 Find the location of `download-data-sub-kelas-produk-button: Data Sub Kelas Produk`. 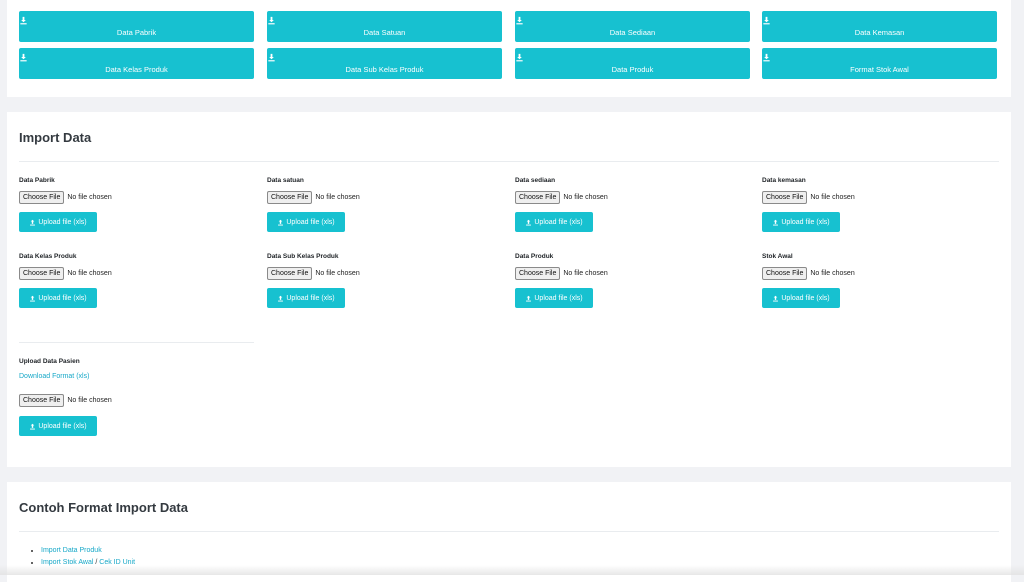

download-data-sub-kelas-produk-button: Data Sub Kelas Produk is located at coordinates (384, 63).